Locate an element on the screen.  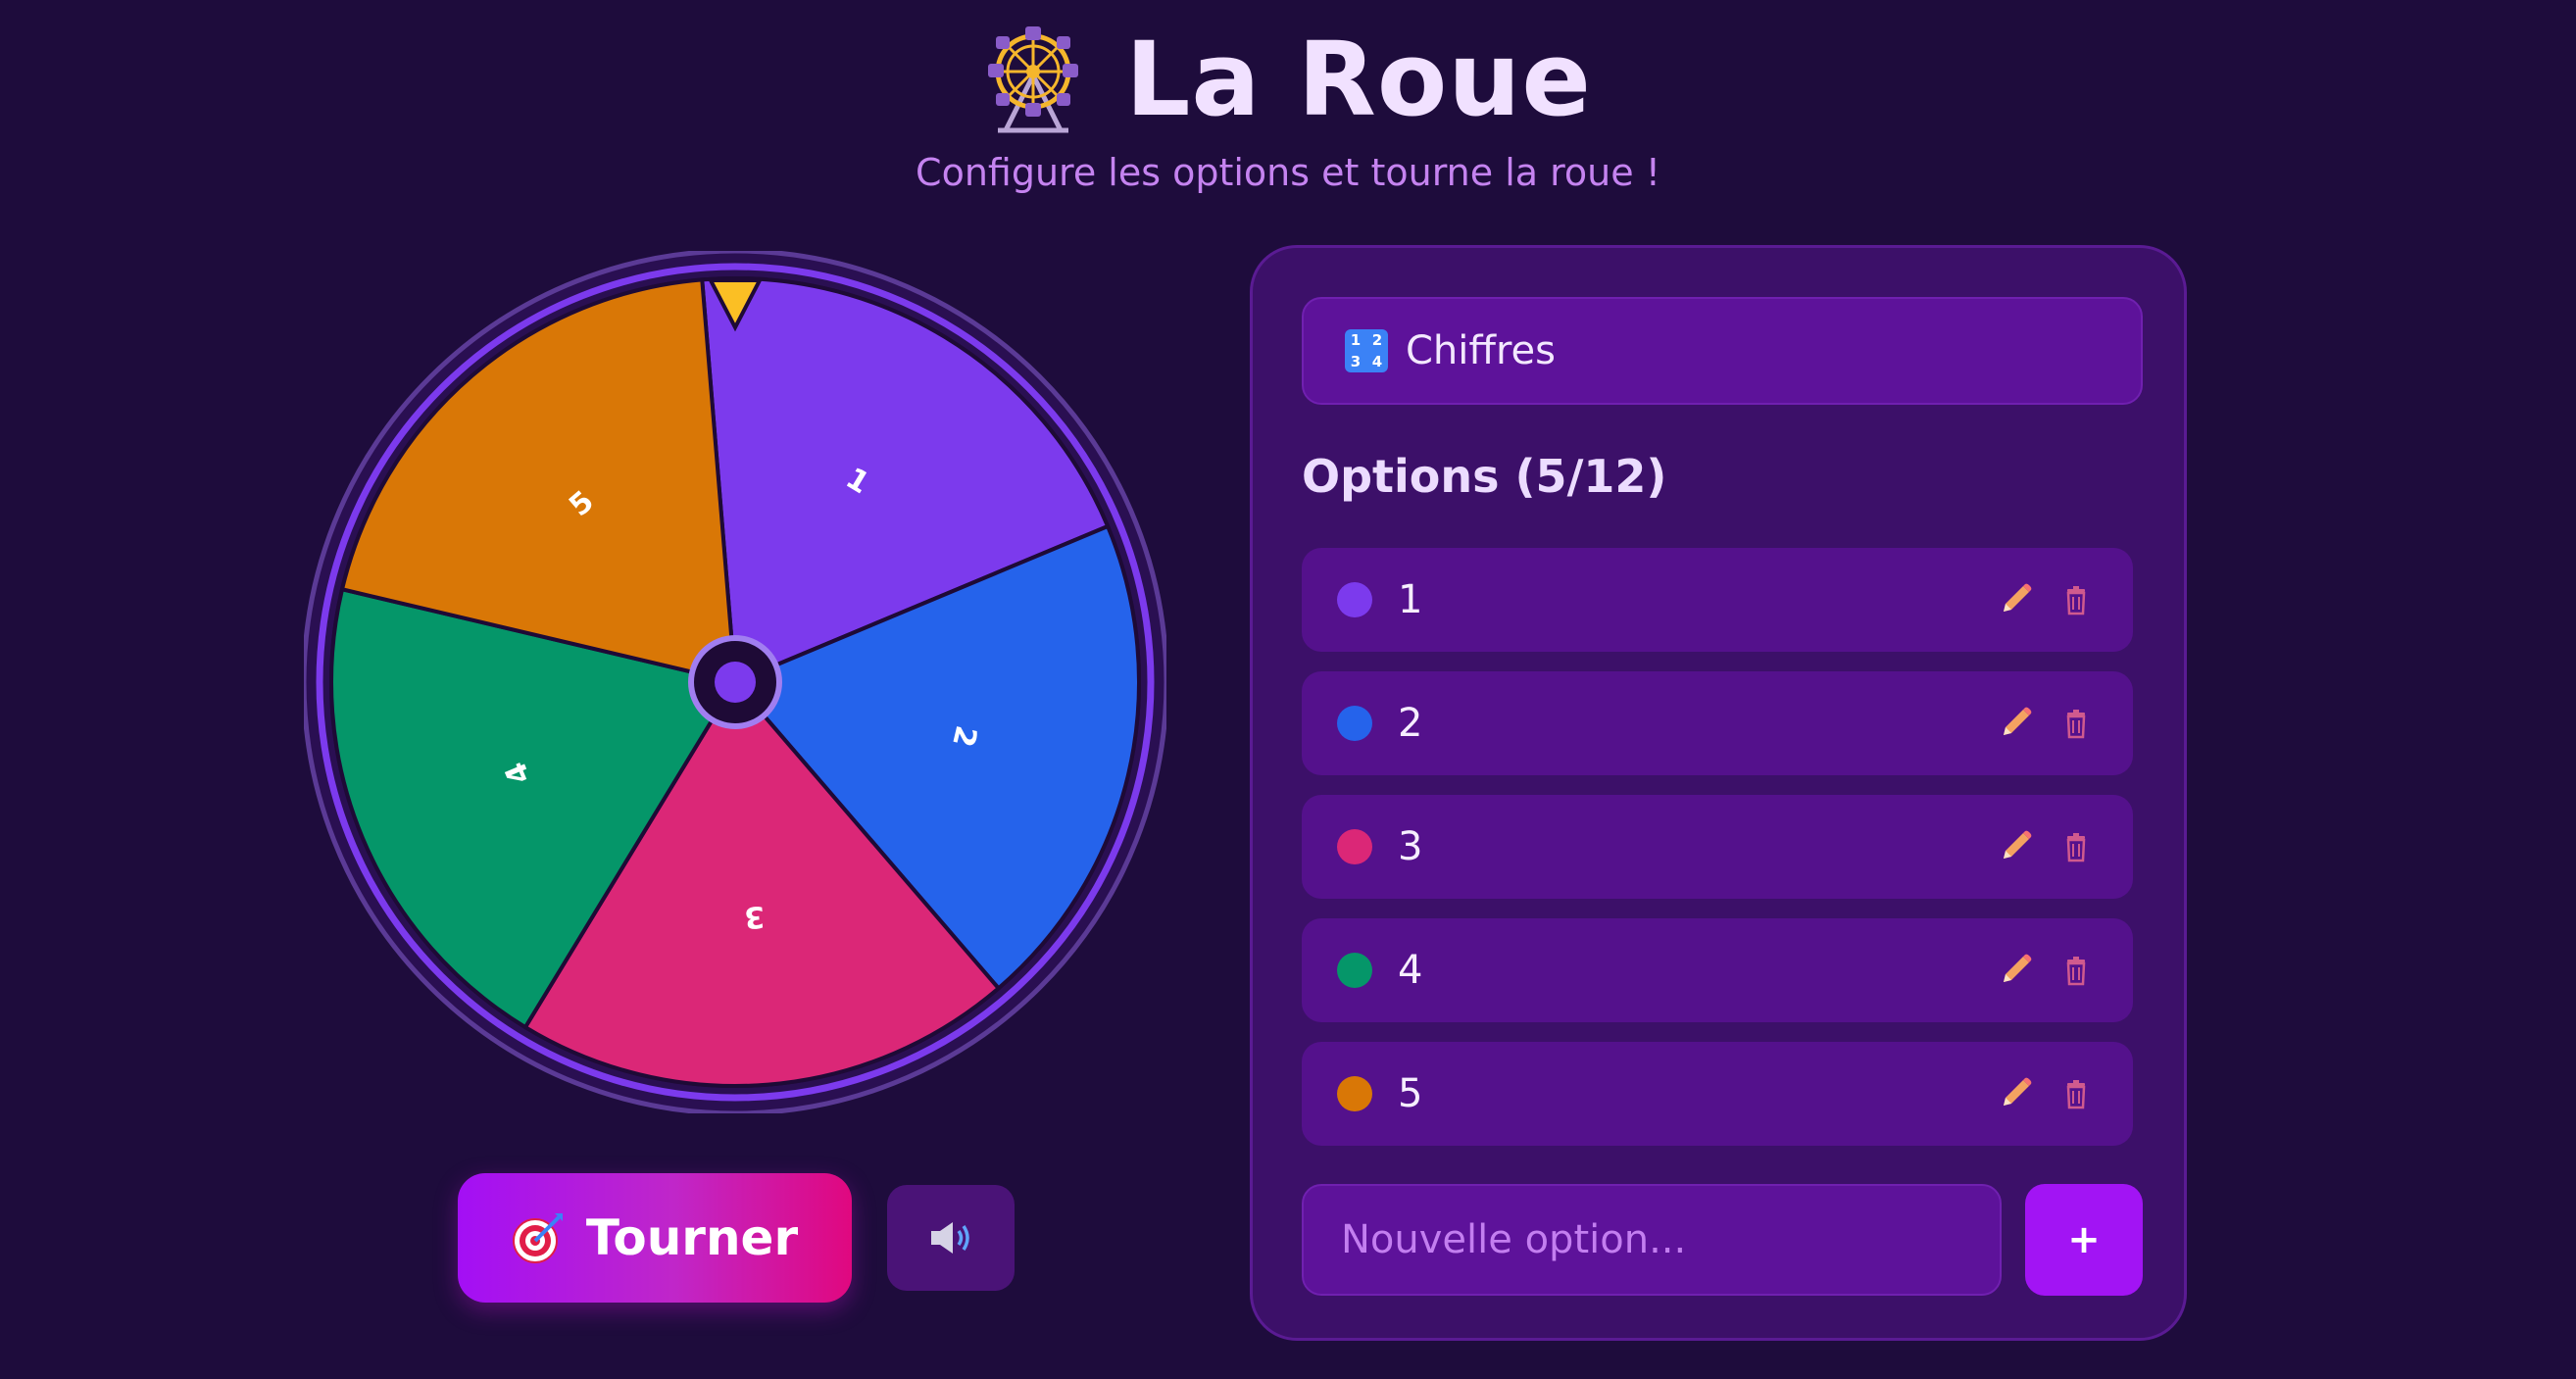
delete-option-1-icon is located at coordinates (2076, 599).